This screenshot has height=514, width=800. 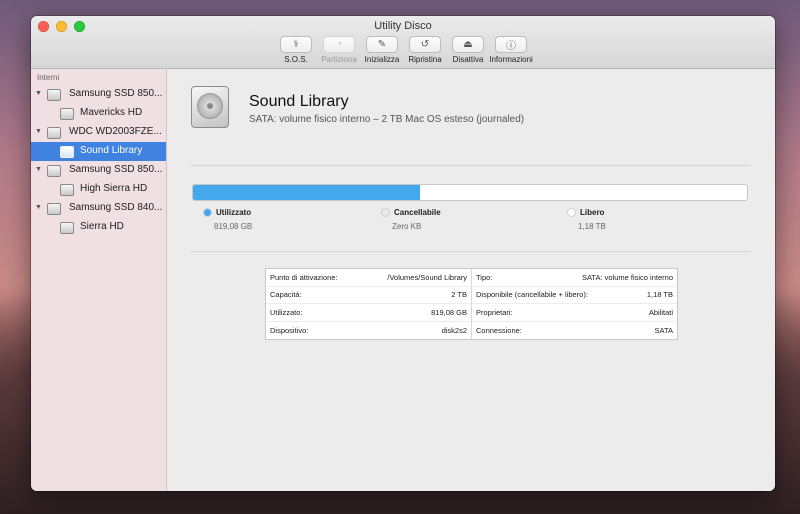 What do you see at coordinates (660, 312) in the screenshot?
I see `info-value: Abilitati` at bounding box center [660, 312].